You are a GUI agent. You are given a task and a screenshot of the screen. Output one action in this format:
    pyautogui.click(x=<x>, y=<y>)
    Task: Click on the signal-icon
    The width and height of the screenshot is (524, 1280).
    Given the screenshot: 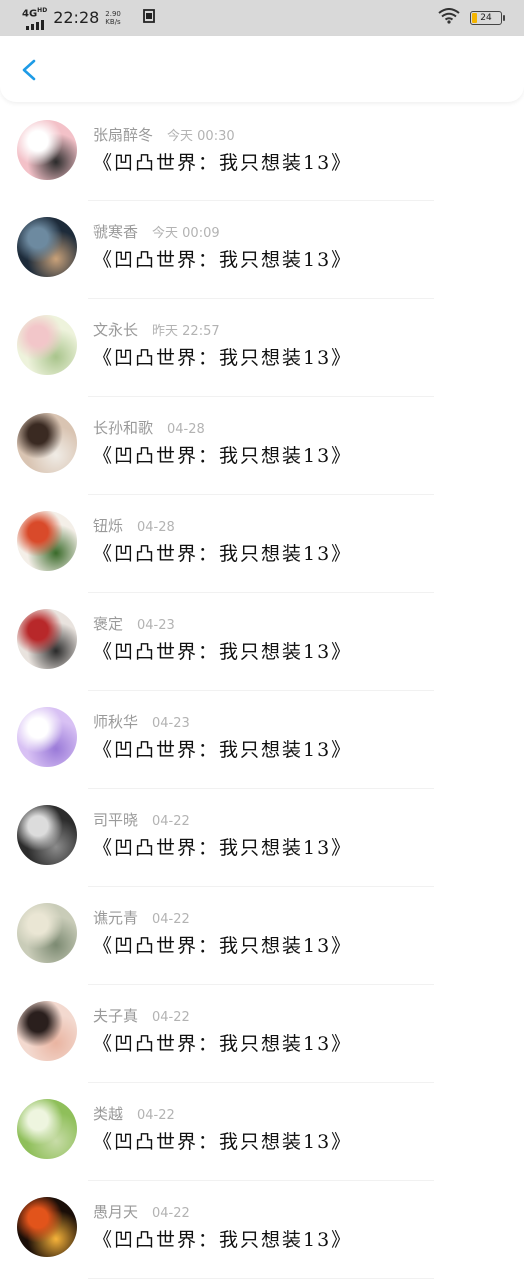 What is the action you would take?
    pyautogui.click(x=34, y=25)
    